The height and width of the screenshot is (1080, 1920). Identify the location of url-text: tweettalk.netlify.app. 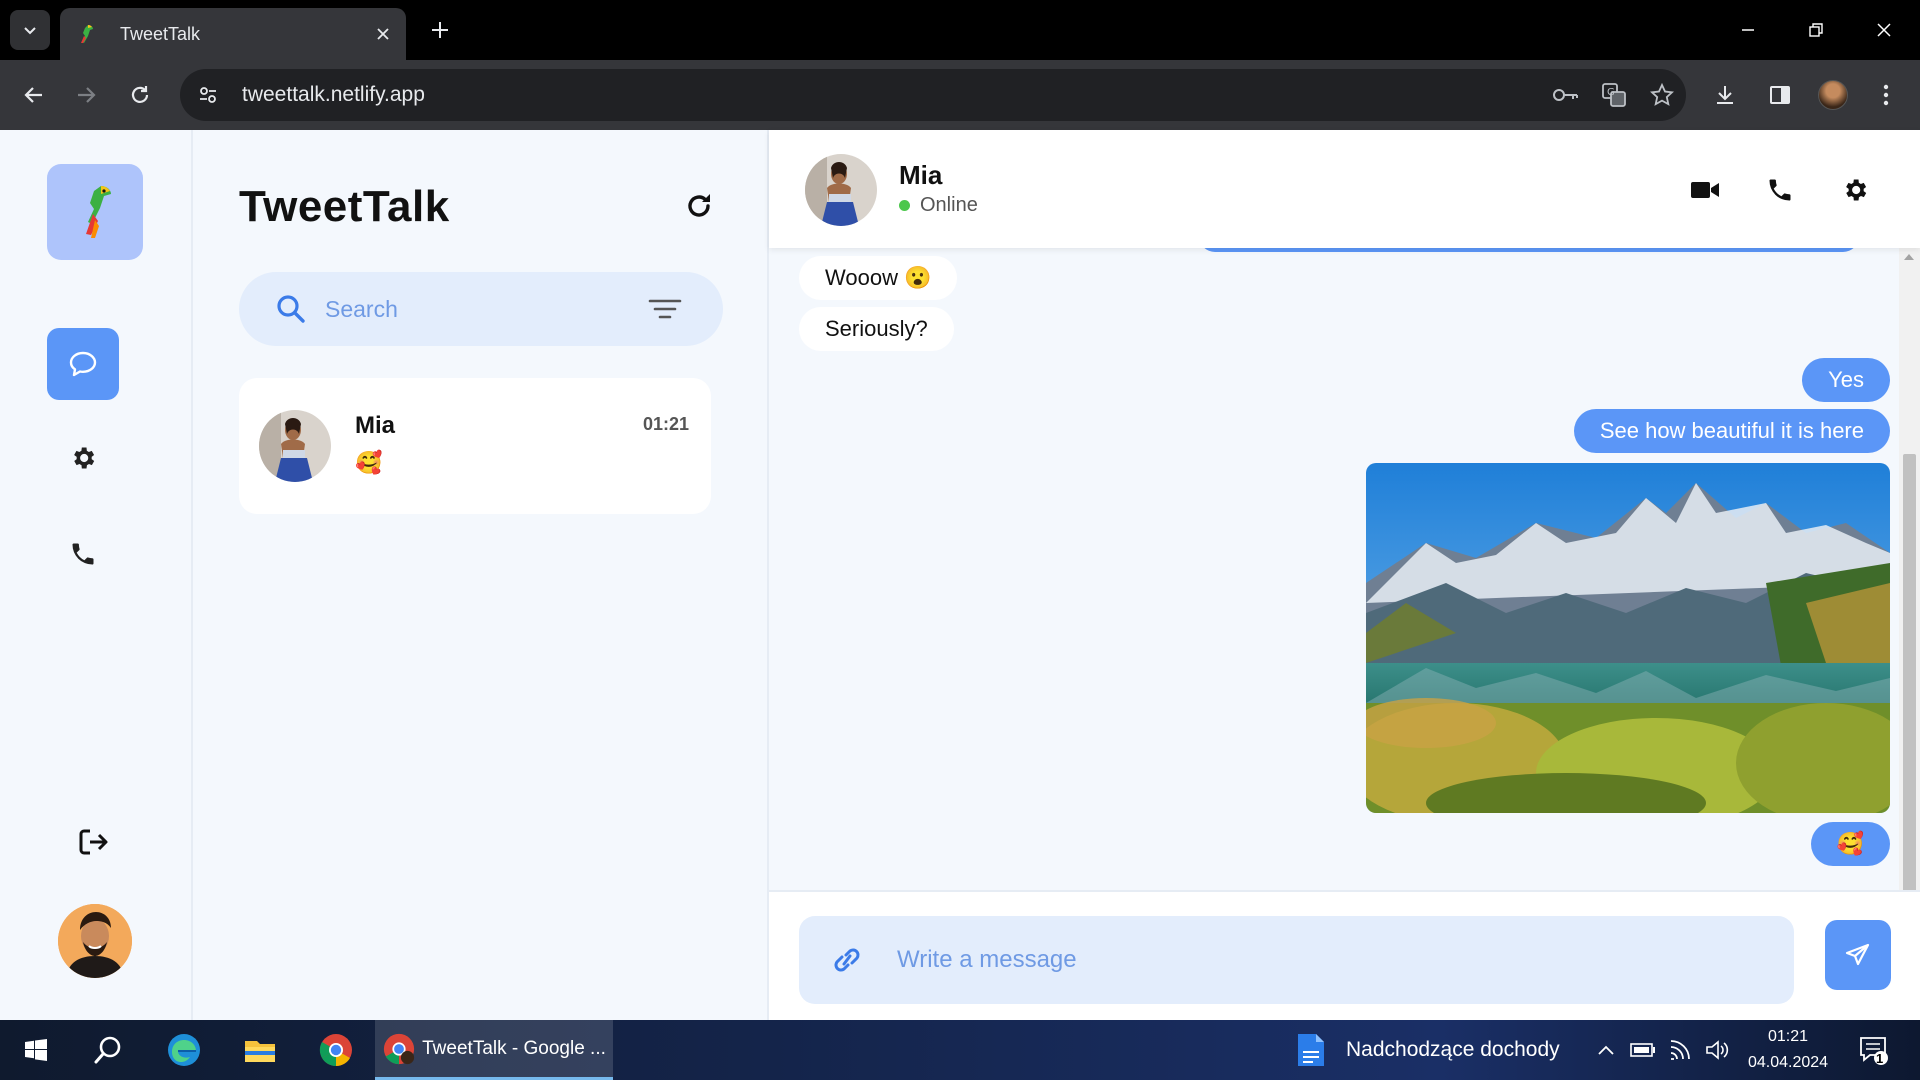
(333, 94).